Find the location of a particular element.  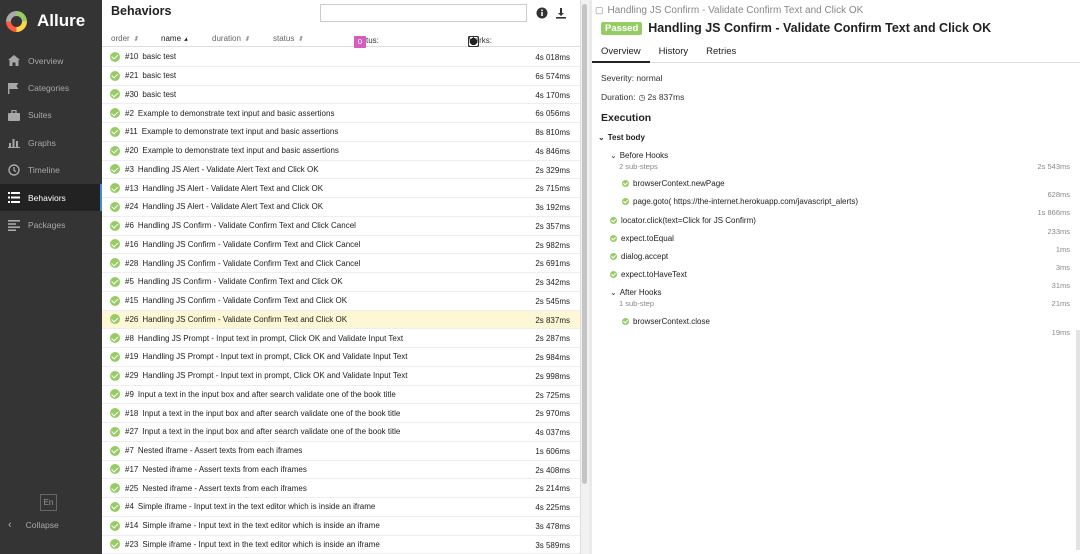

test-order: #17 is located at coordinates (132, 469).